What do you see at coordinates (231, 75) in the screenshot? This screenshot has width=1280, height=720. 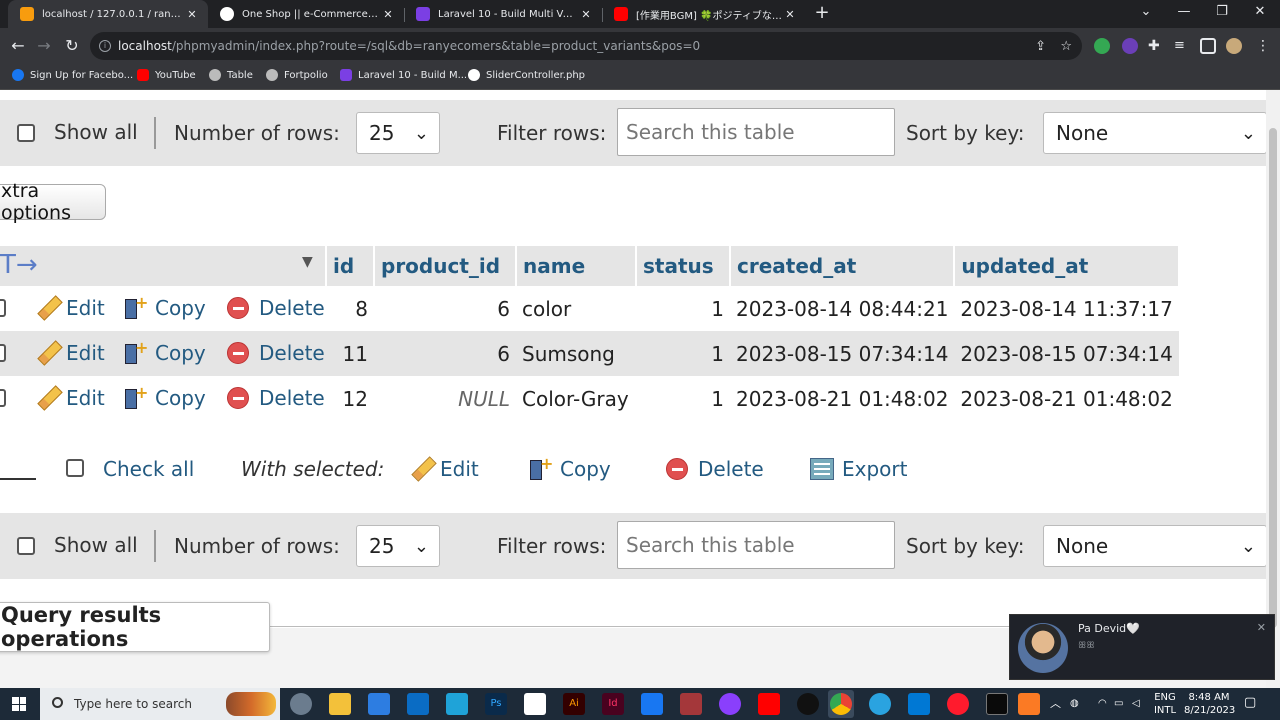 I see `bookmark-table: Table` at bounding box center [231, 75].